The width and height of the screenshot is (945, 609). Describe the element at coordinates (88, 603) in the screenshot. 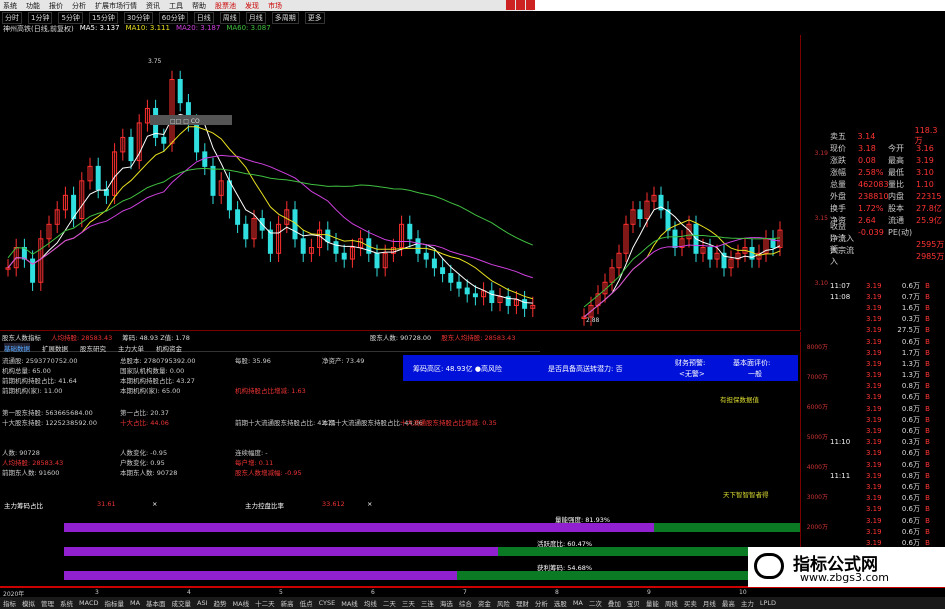

I see `indicator-tab: MACD` at that location.